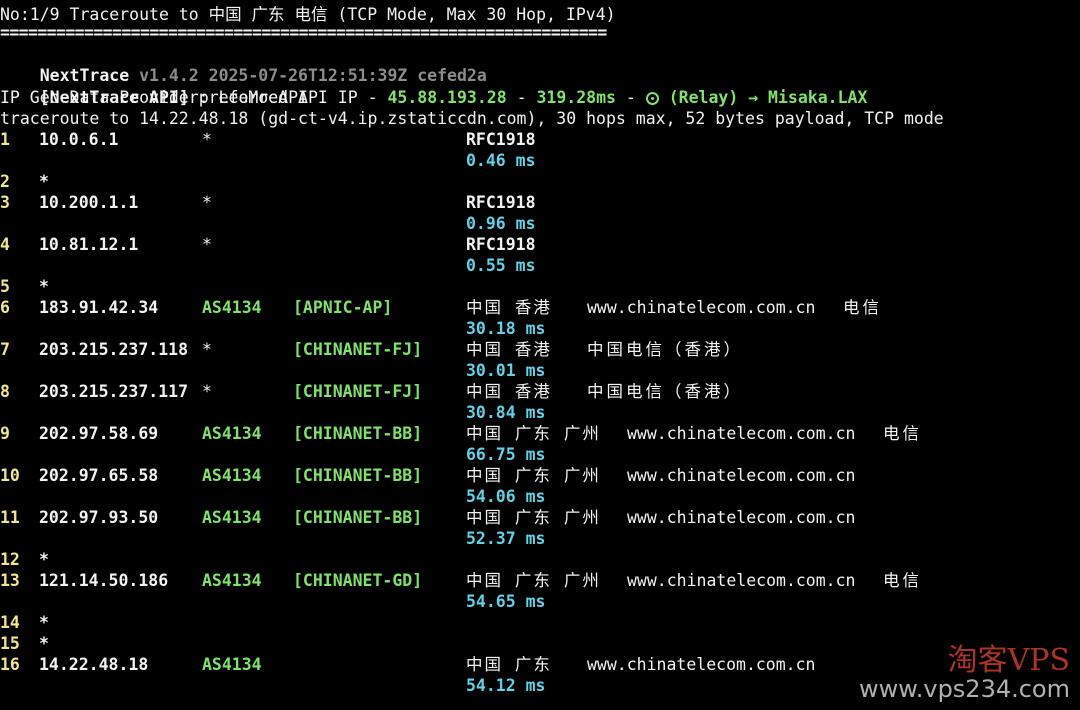  Describe the element at coordinates (652, 98) in the screenshot. I see `relay-icon` at that location.